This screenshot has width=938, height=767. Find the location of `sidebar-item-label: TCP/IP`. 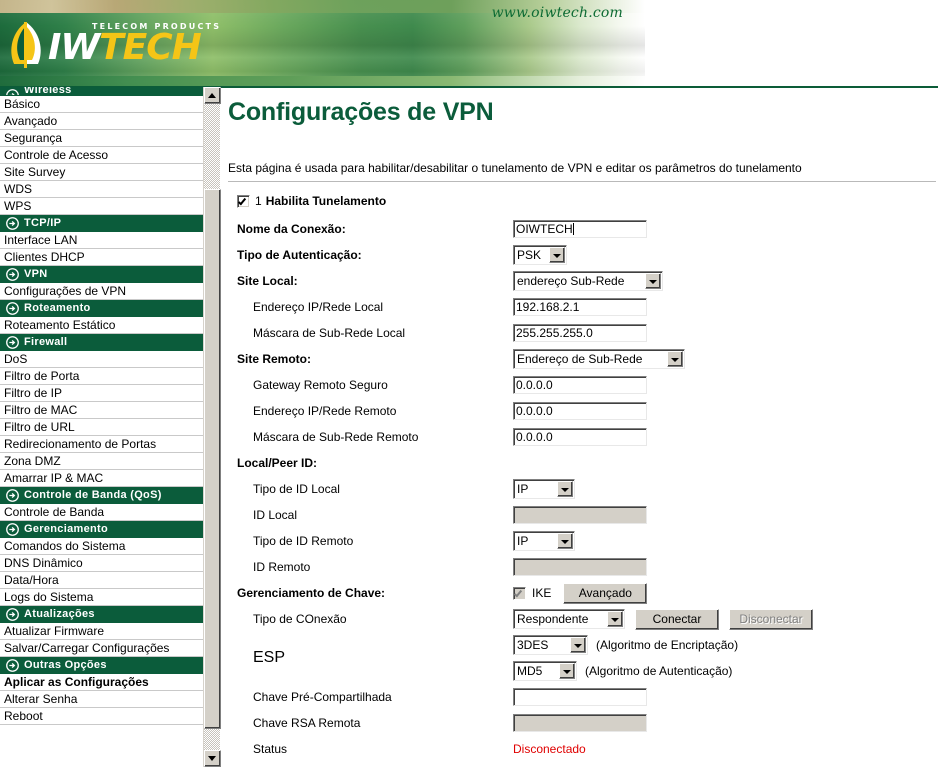

sidebar-item-label: TCP/IP is located at coordinates (43, 223).